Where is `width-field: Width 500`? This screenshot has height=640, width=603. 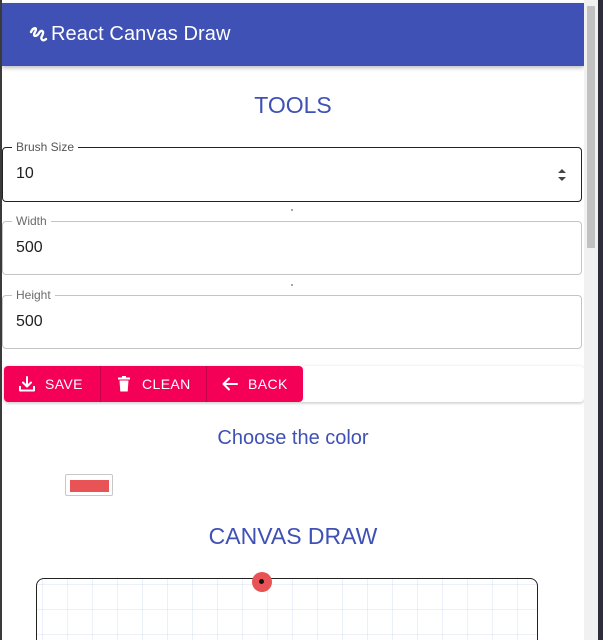 width-field: Width 500 is located at coordinates (292, 244).